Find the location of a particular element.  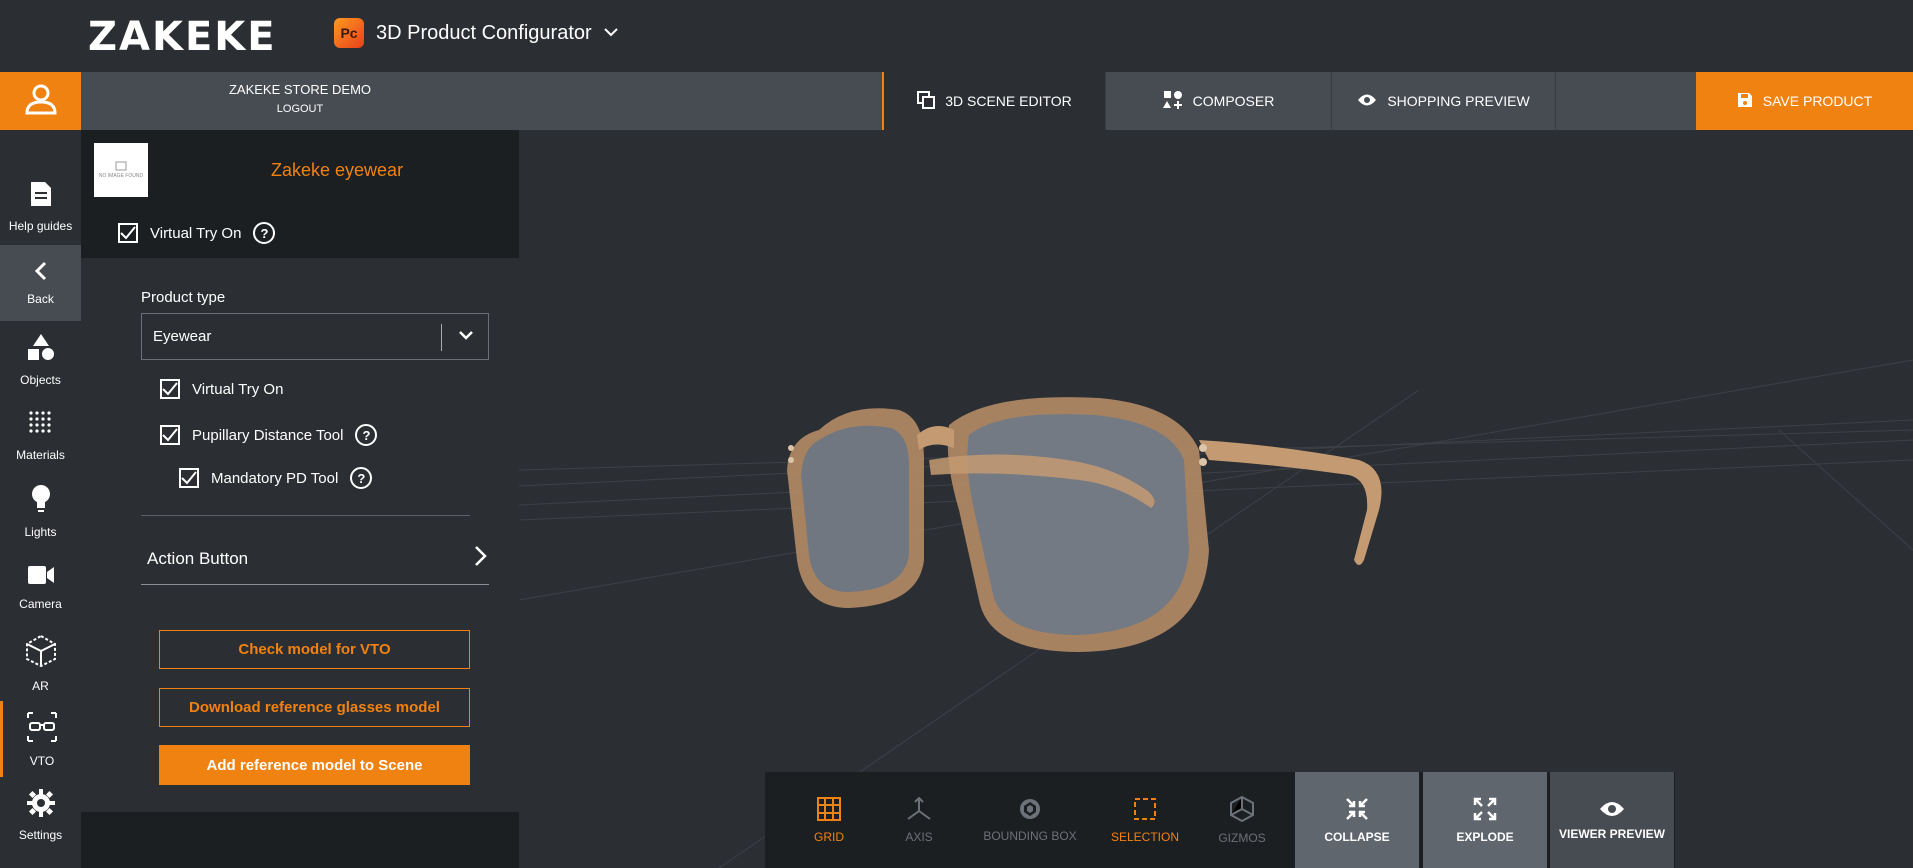

sidebar-item-help-guides: Help guides is located at coordinates (40, 206).